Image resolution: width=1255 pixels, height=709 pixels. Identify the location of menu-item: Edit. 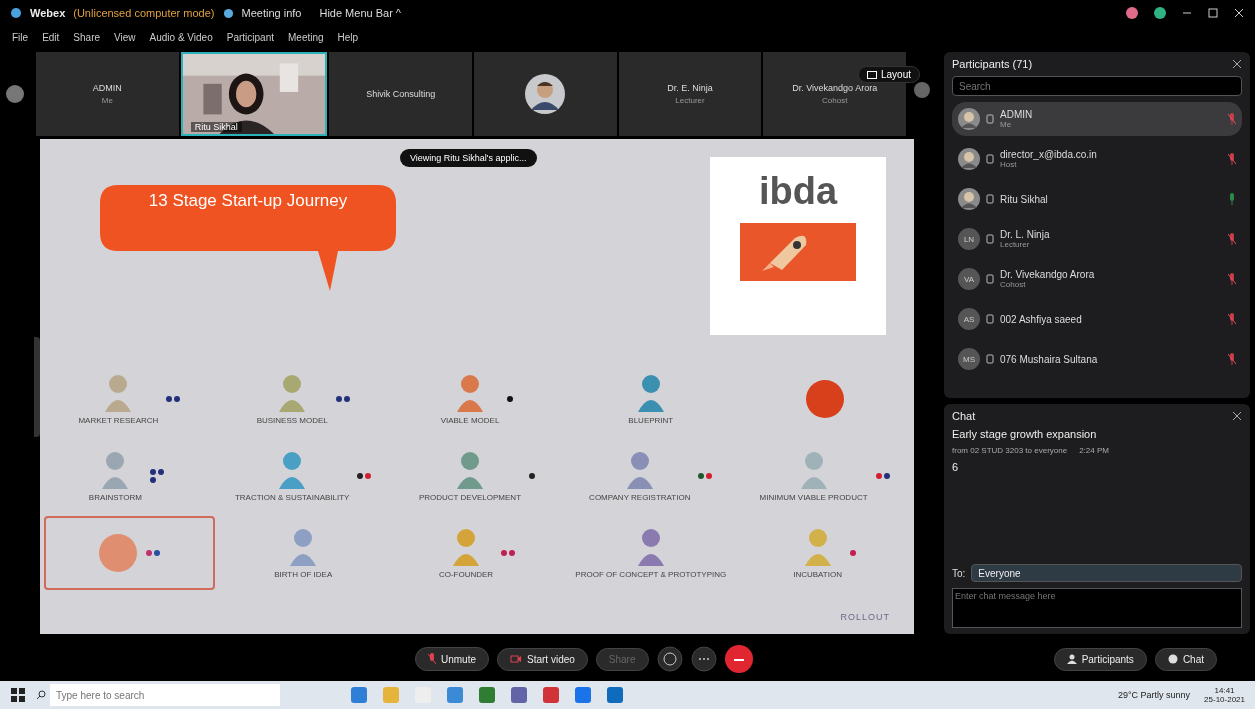
(51, 37).